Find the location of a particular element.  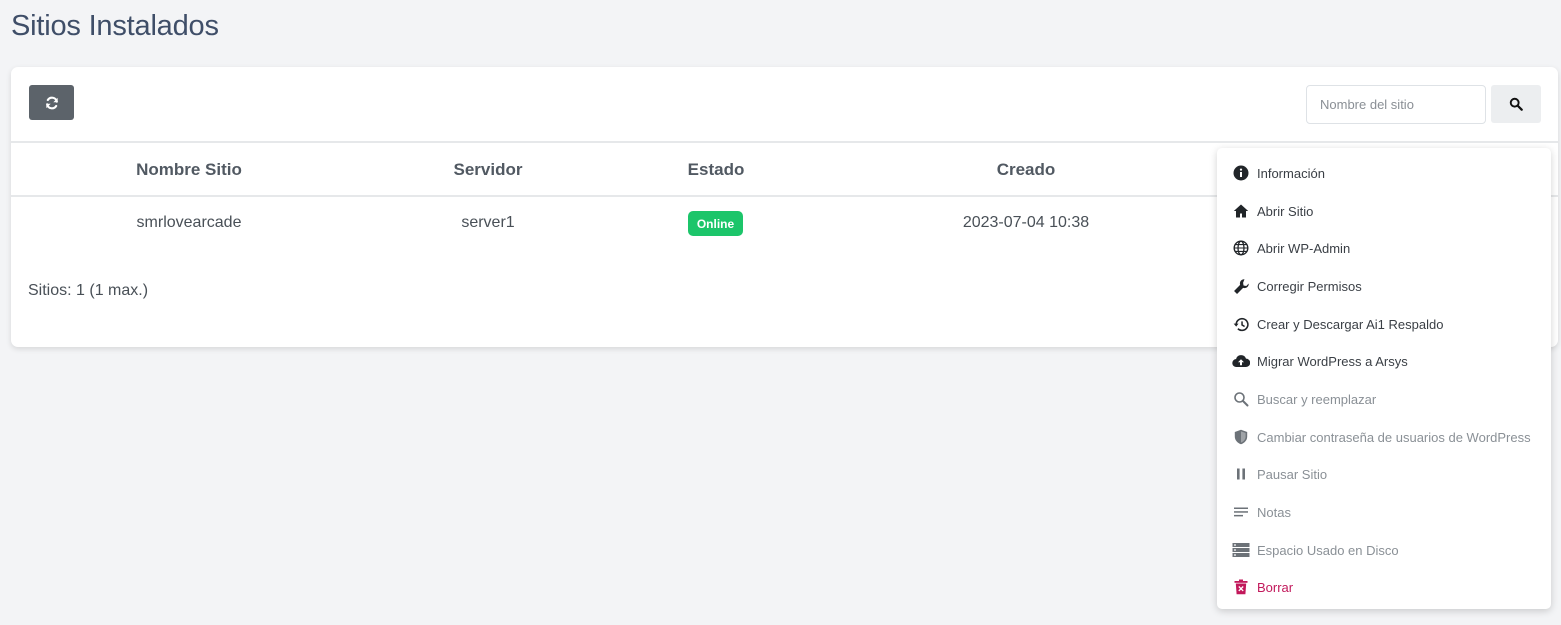

menu-item-label: Migrar WordPress a Arsys is located at coordinates (1332, 361).